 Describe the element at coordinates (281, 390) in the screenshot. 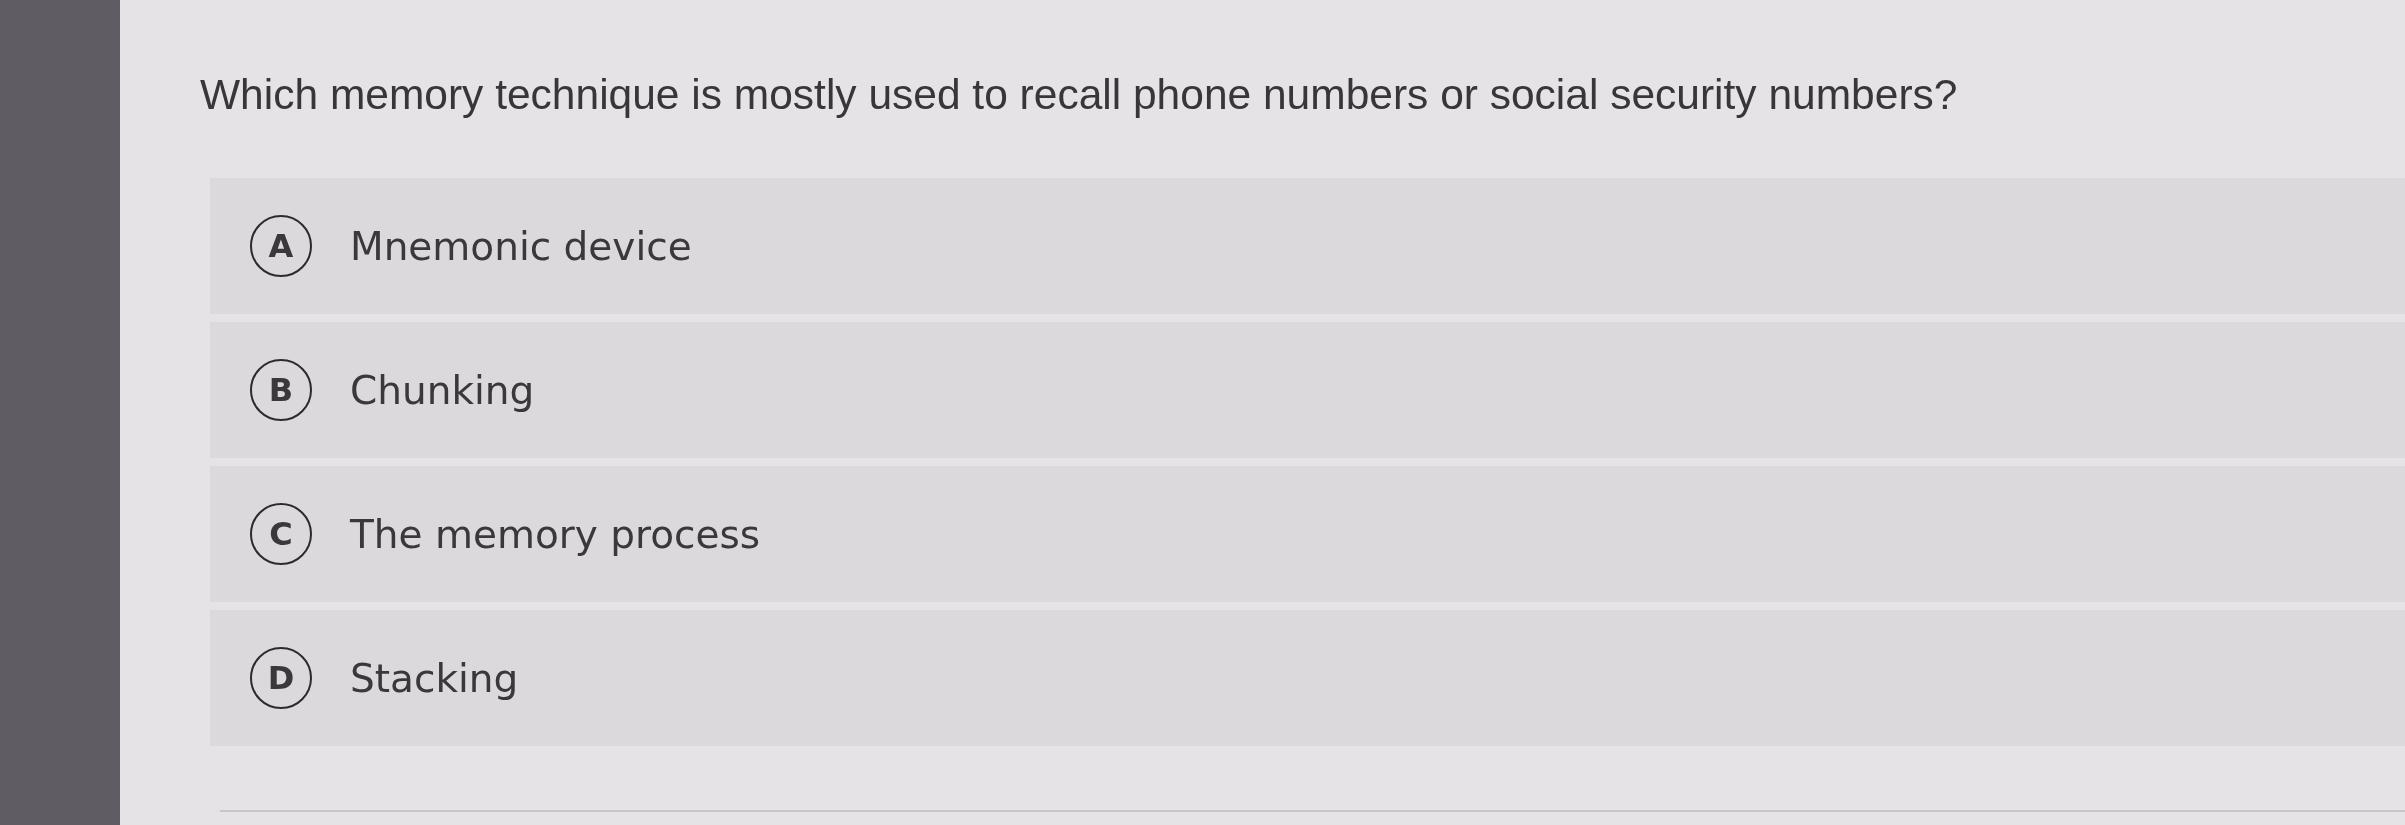

I see `option-letter: B` at that location.